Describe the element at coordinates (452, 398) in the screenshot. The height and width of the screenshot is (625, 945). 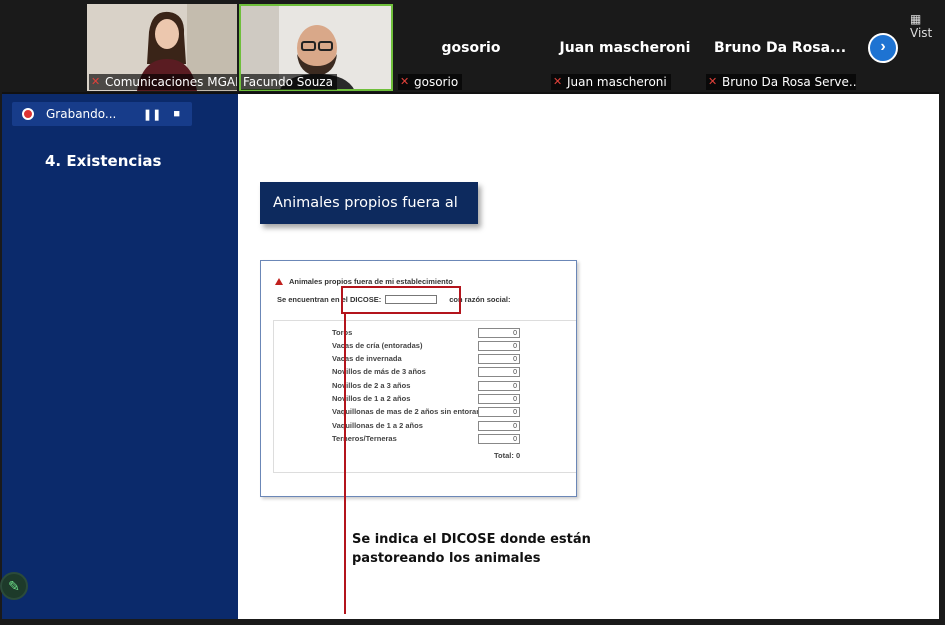
I see `animal-row: Novillos de 1 a 2 años 0` at that location.